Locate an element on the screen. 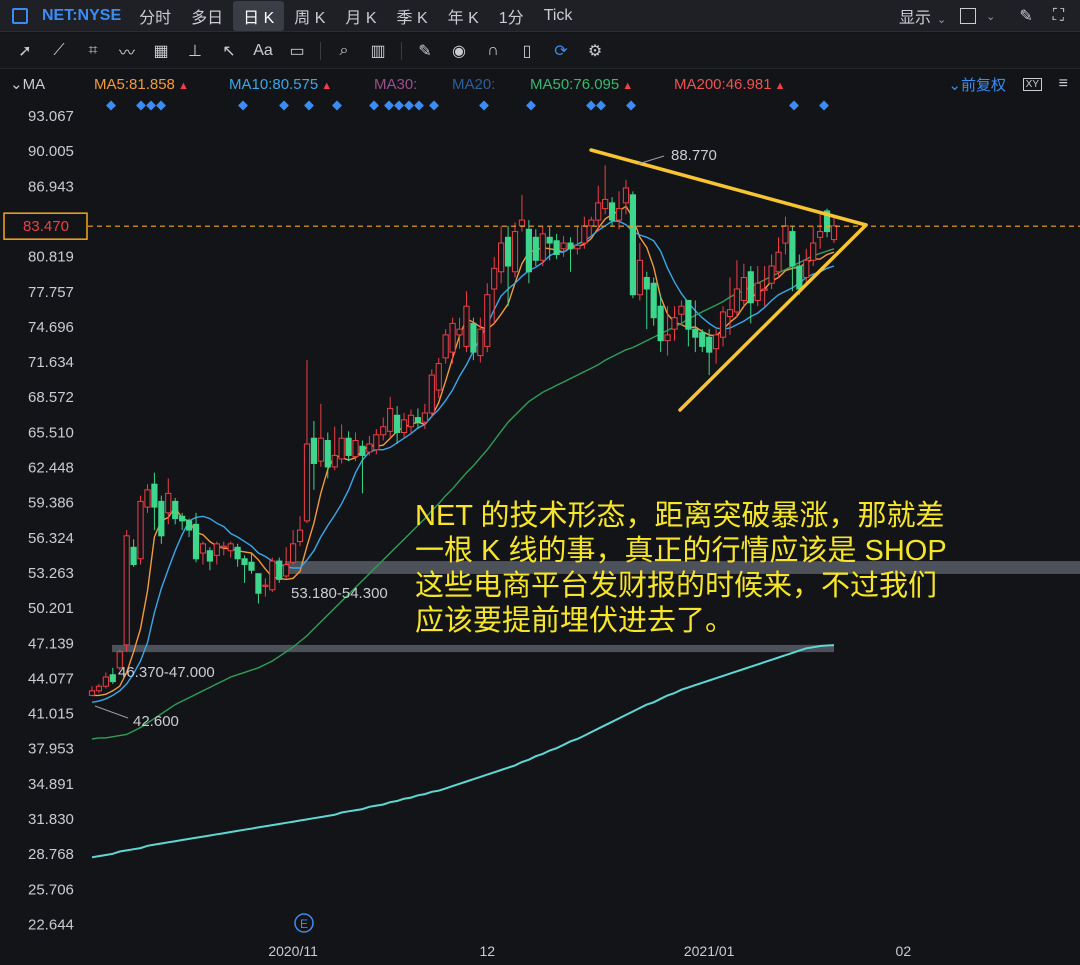  y-tick-label: 37.953 is located at coordinates (51, 749).